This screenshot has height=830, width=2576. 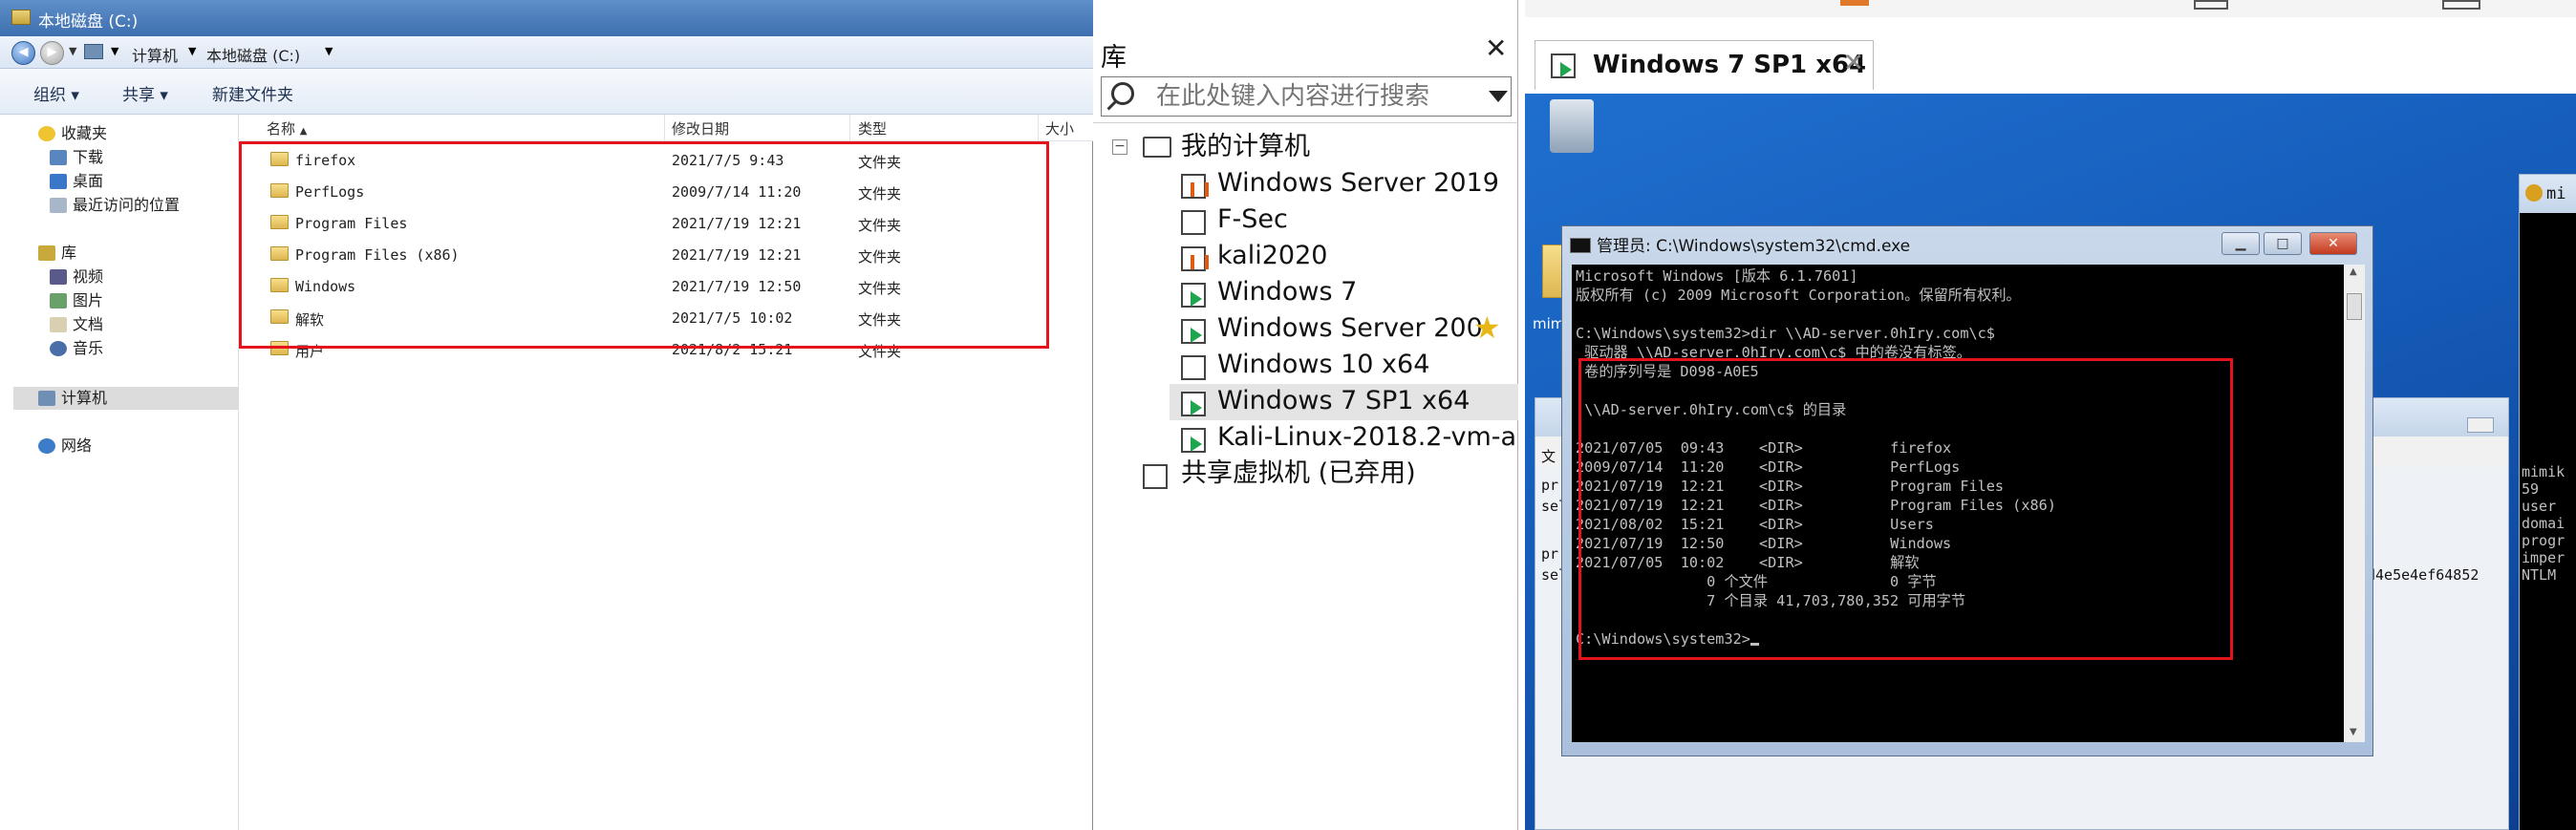 What do you see at coordinates (1367, 438) in the screenshot?
I see `tree-vm-item: Kali-Linux-2018.2-vm-ar` at bounding box center [1367, 438].